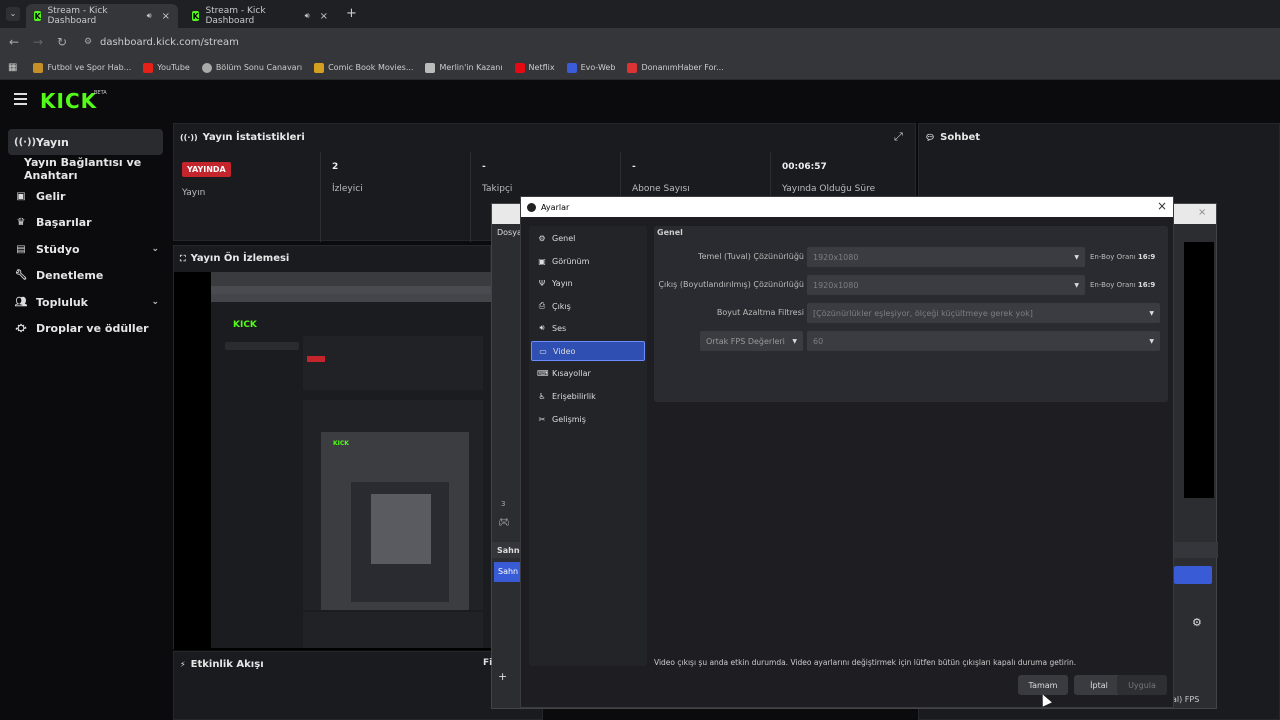 Image resolution: width=1280 pixels, height=720 pixels. What do you see at coordinates (235, 258) in the screenshot?
I see `preview-header: ⛶ Yayın Ön İzlemesi` at bounding box center [235, 258].